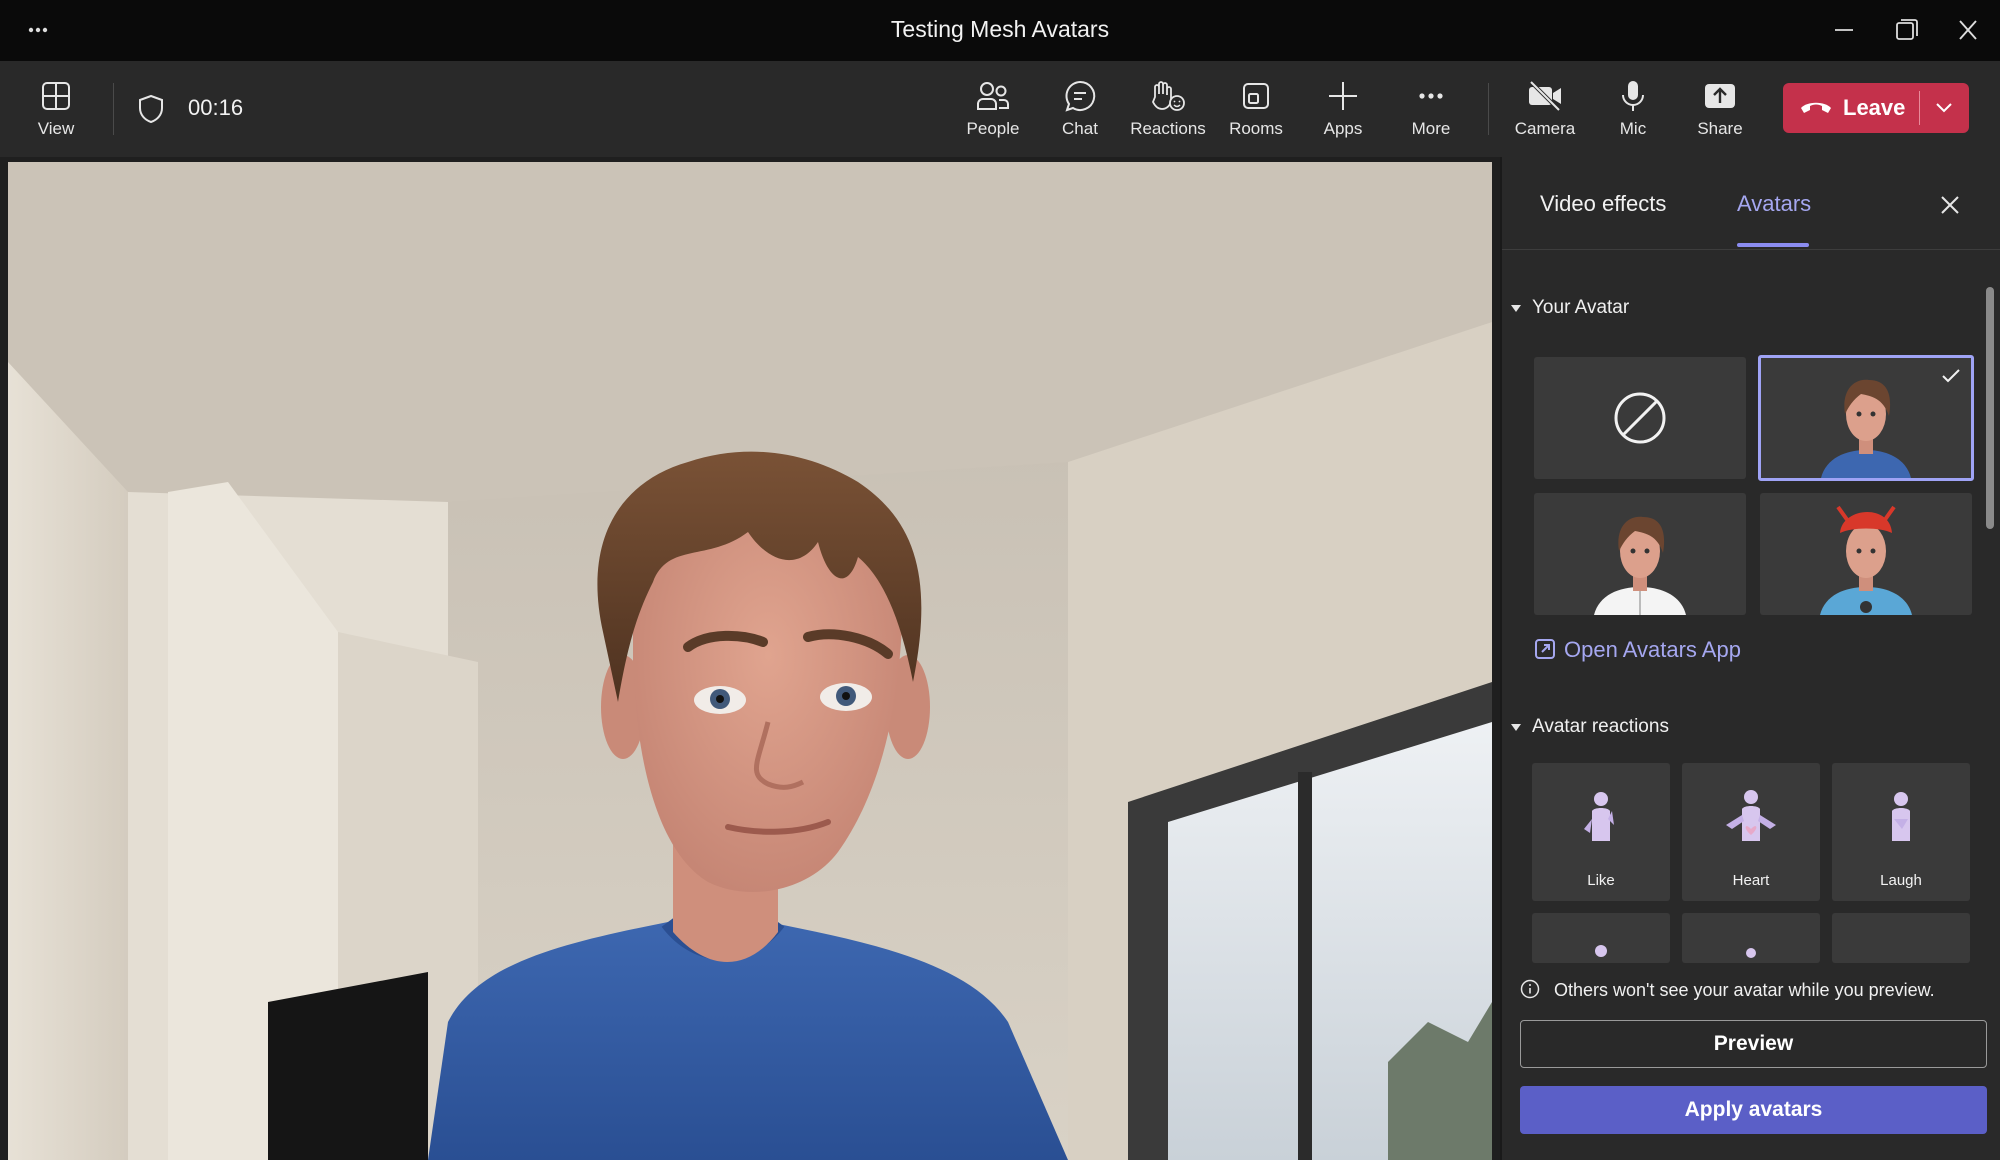 This screenshot has height=1160, width=2000. I want to click on leave-button: Leave, so click(1851, 108).